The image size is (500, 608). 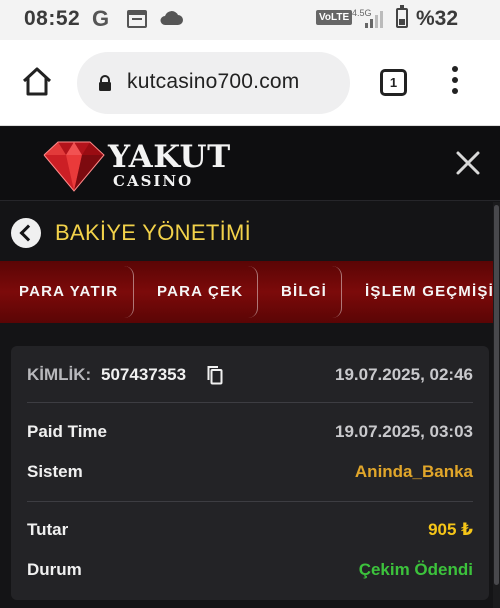 I want to click on close-icon, so click(x=468, y=163).